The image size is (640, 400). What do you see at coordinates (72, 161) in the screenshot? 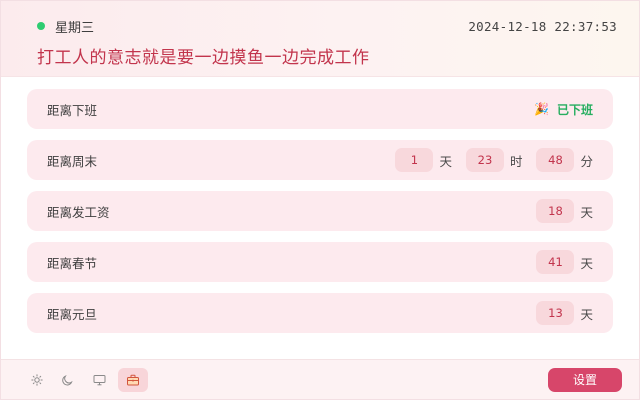
I see `countdown-label: 距离周末` at bounding box center [72, 161].